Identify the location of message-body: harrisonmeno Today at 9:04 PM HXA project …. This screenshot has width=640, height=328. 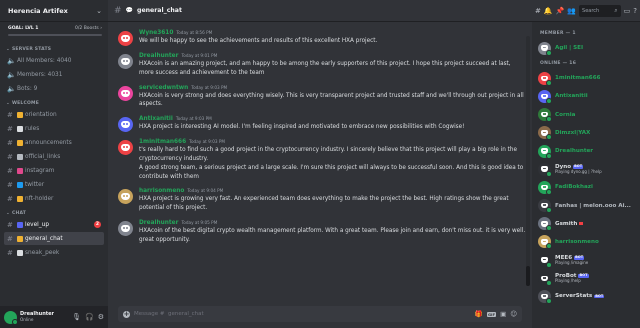
(332, 200).